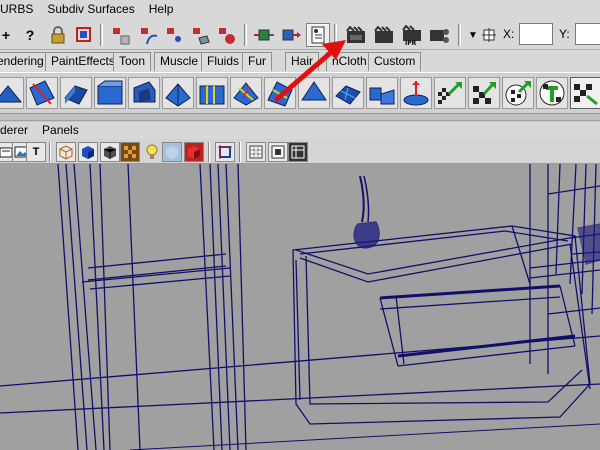 Image resolution: width=600 pixels, height=450 pixels. What do you see at coordinates (318, 35) in the screenshot?
I see `construction-history-icon` at bounding box center [318, 35].